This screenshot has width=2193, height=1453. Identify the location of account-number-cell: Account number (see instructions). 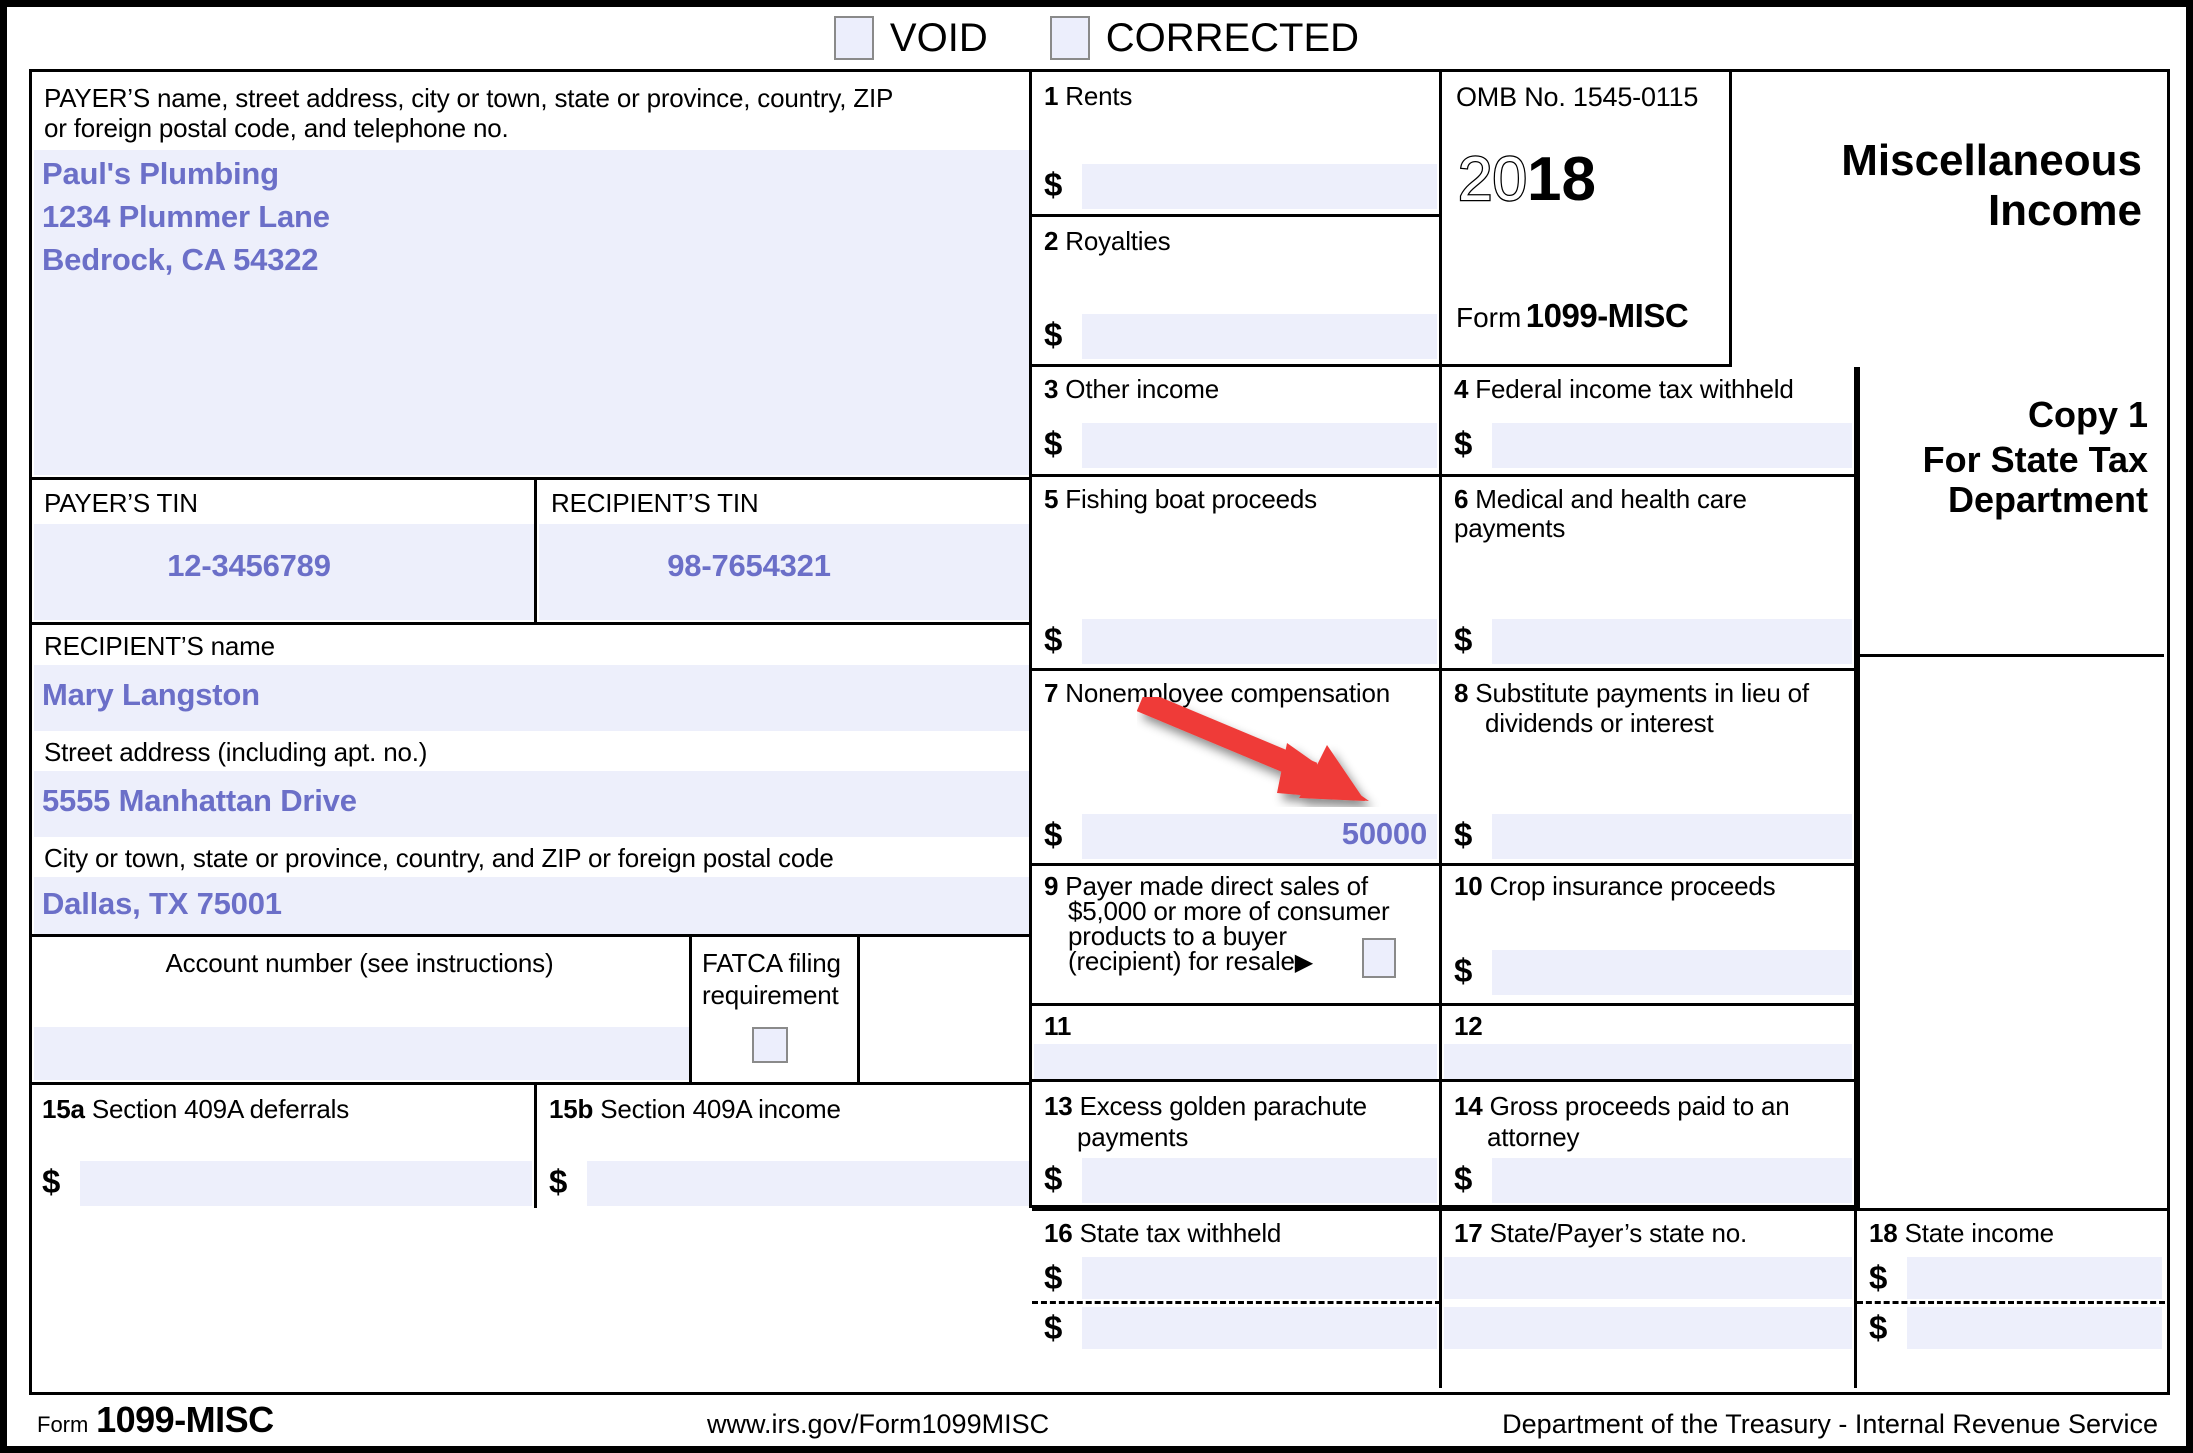
(362, 1009).